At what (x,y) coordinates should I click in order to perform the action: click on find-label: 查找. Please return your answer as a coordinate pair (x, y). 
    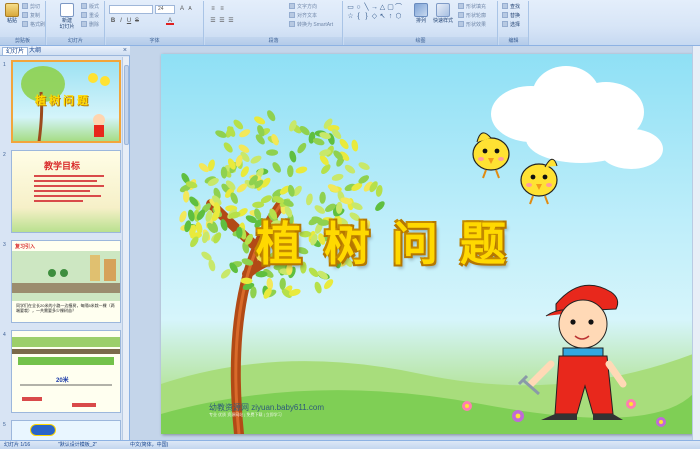
    Looking at the image, I should click on (515, 7).